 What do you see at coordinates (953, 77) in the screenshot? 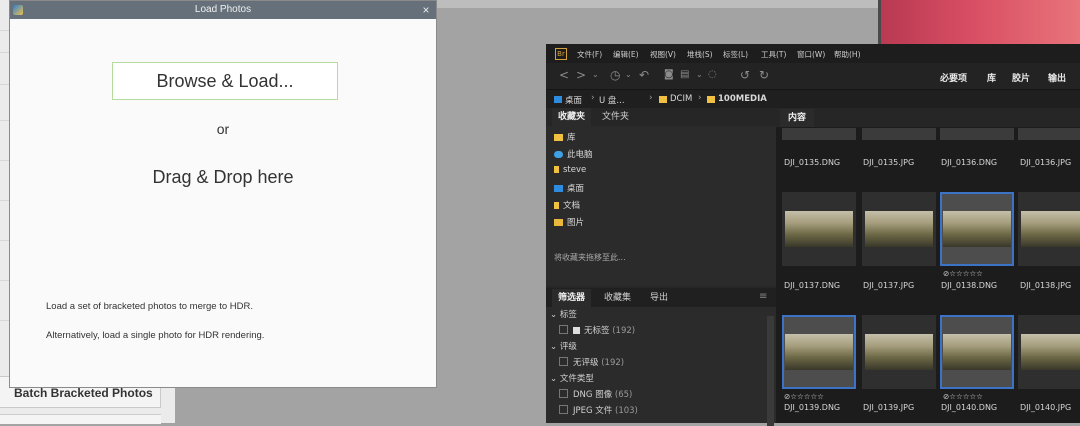
I see `workspace-essentials: 必要项` at bounding box center [953, 77].